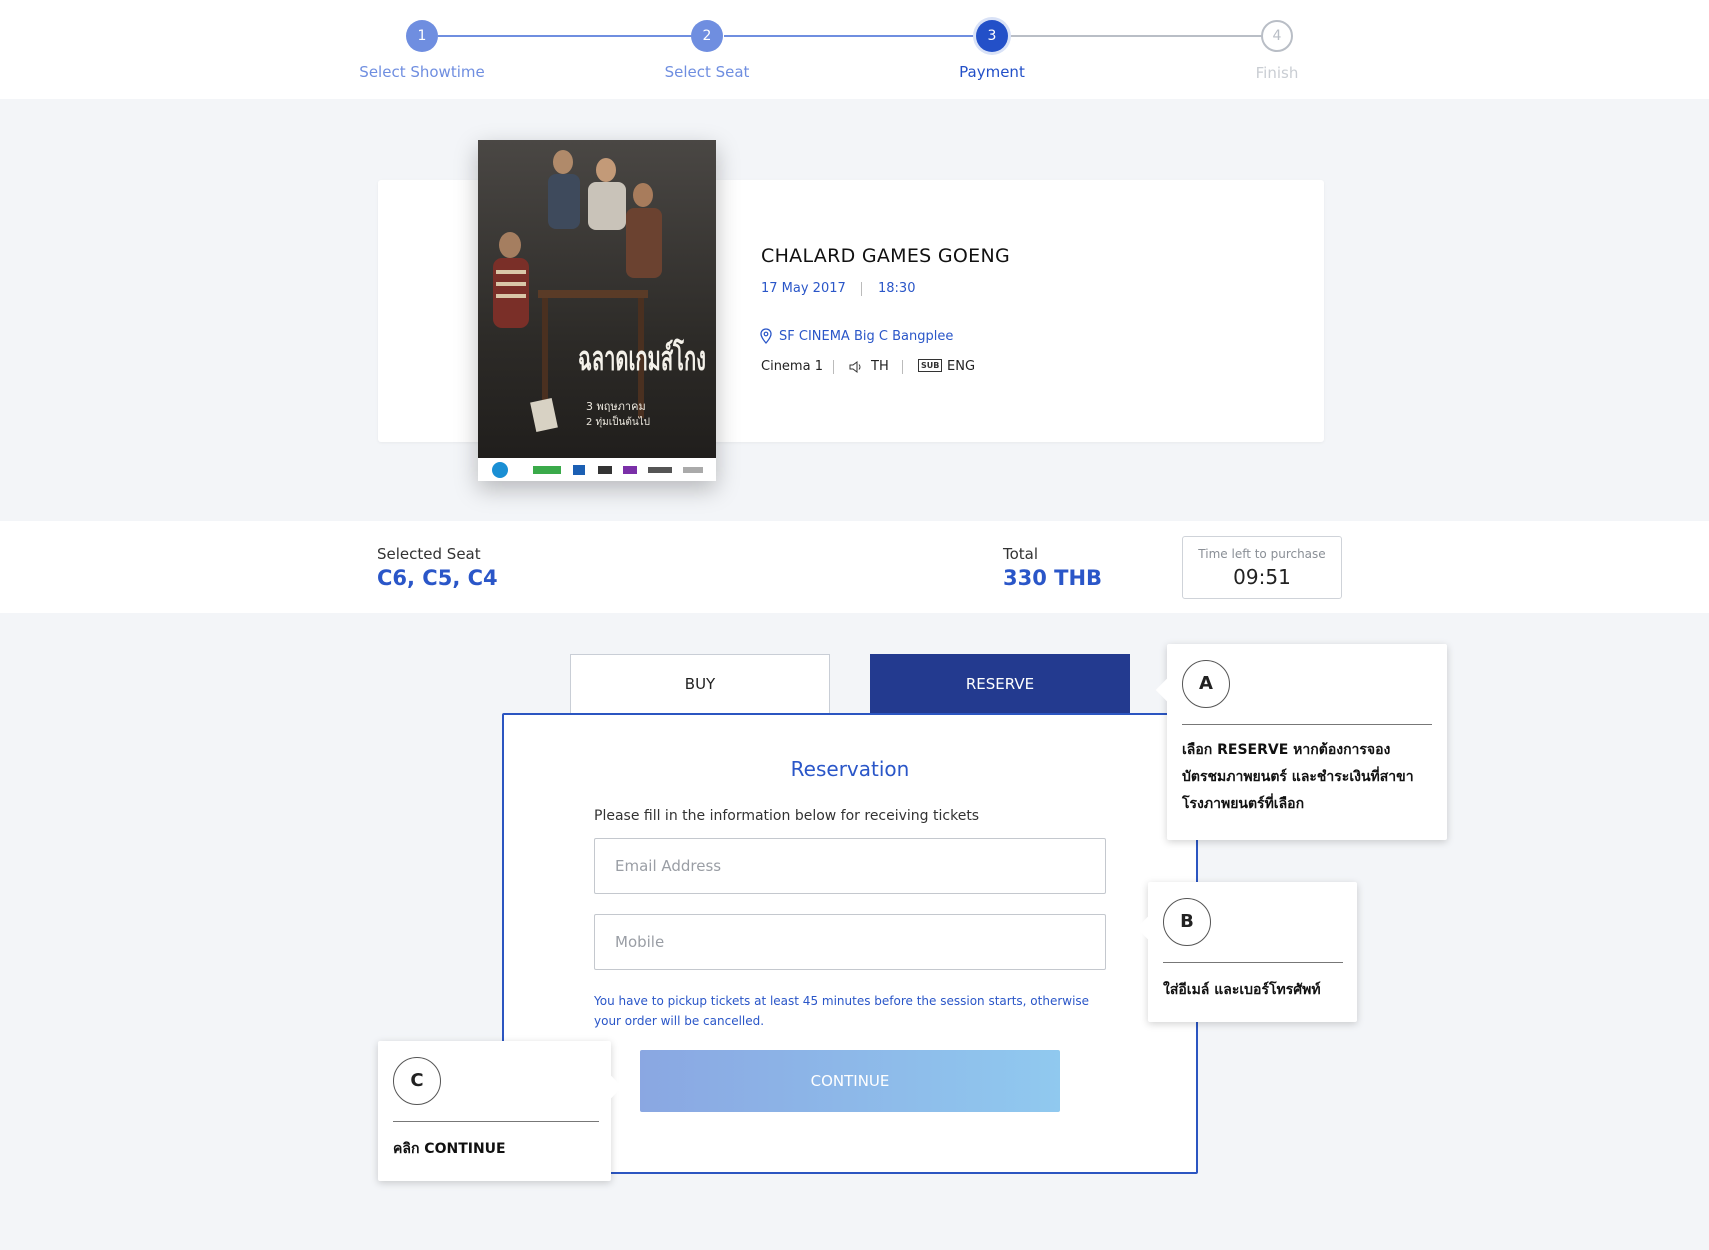 This screenshot has width=1709, height=1250. What do you see at coordinates (1243, 804) in the screenshot?
I see `callout-a-line-3: โรงภาพยนตร์ที่เลือก` at bounding box center [1243, 804].